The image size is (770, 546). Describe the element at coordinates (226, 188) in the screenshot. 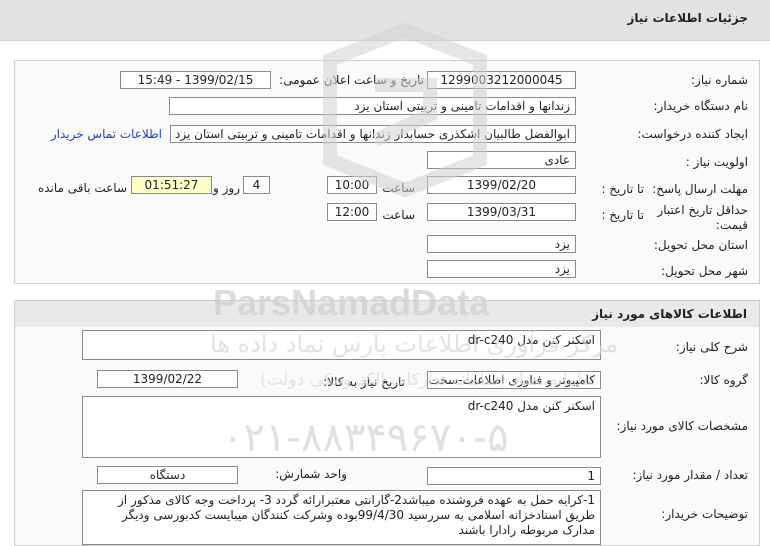

I see `days-label: روز و` at that location.